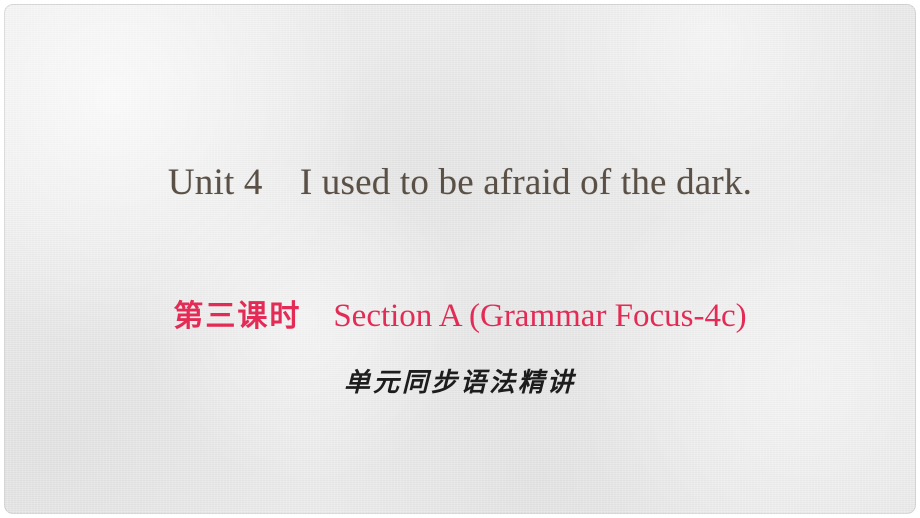 The height and width of the screenshot is (518, 920). I want to click on subtitle: 单元同步语法精讲, so click(459, 383).